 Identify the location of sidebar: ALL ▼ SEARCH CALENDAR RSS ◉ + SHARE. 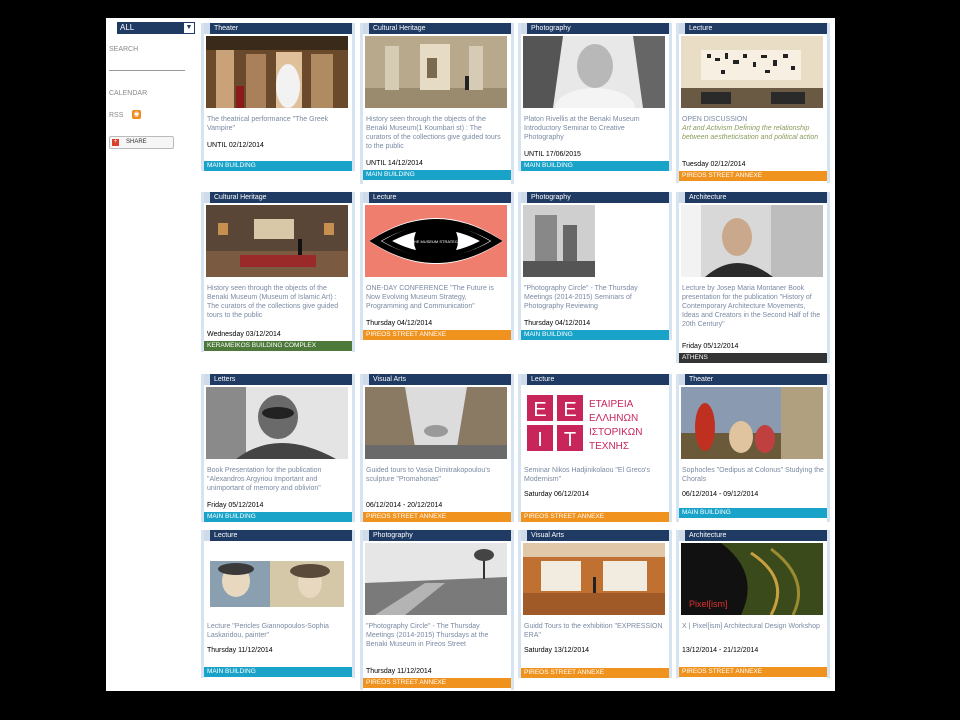
(152, 354).